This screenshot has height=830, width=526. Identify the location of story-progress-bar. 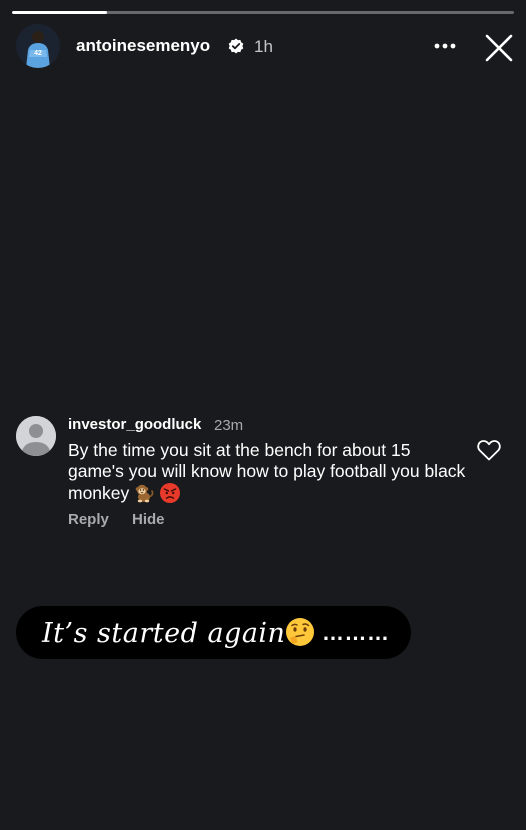
(263, 12).